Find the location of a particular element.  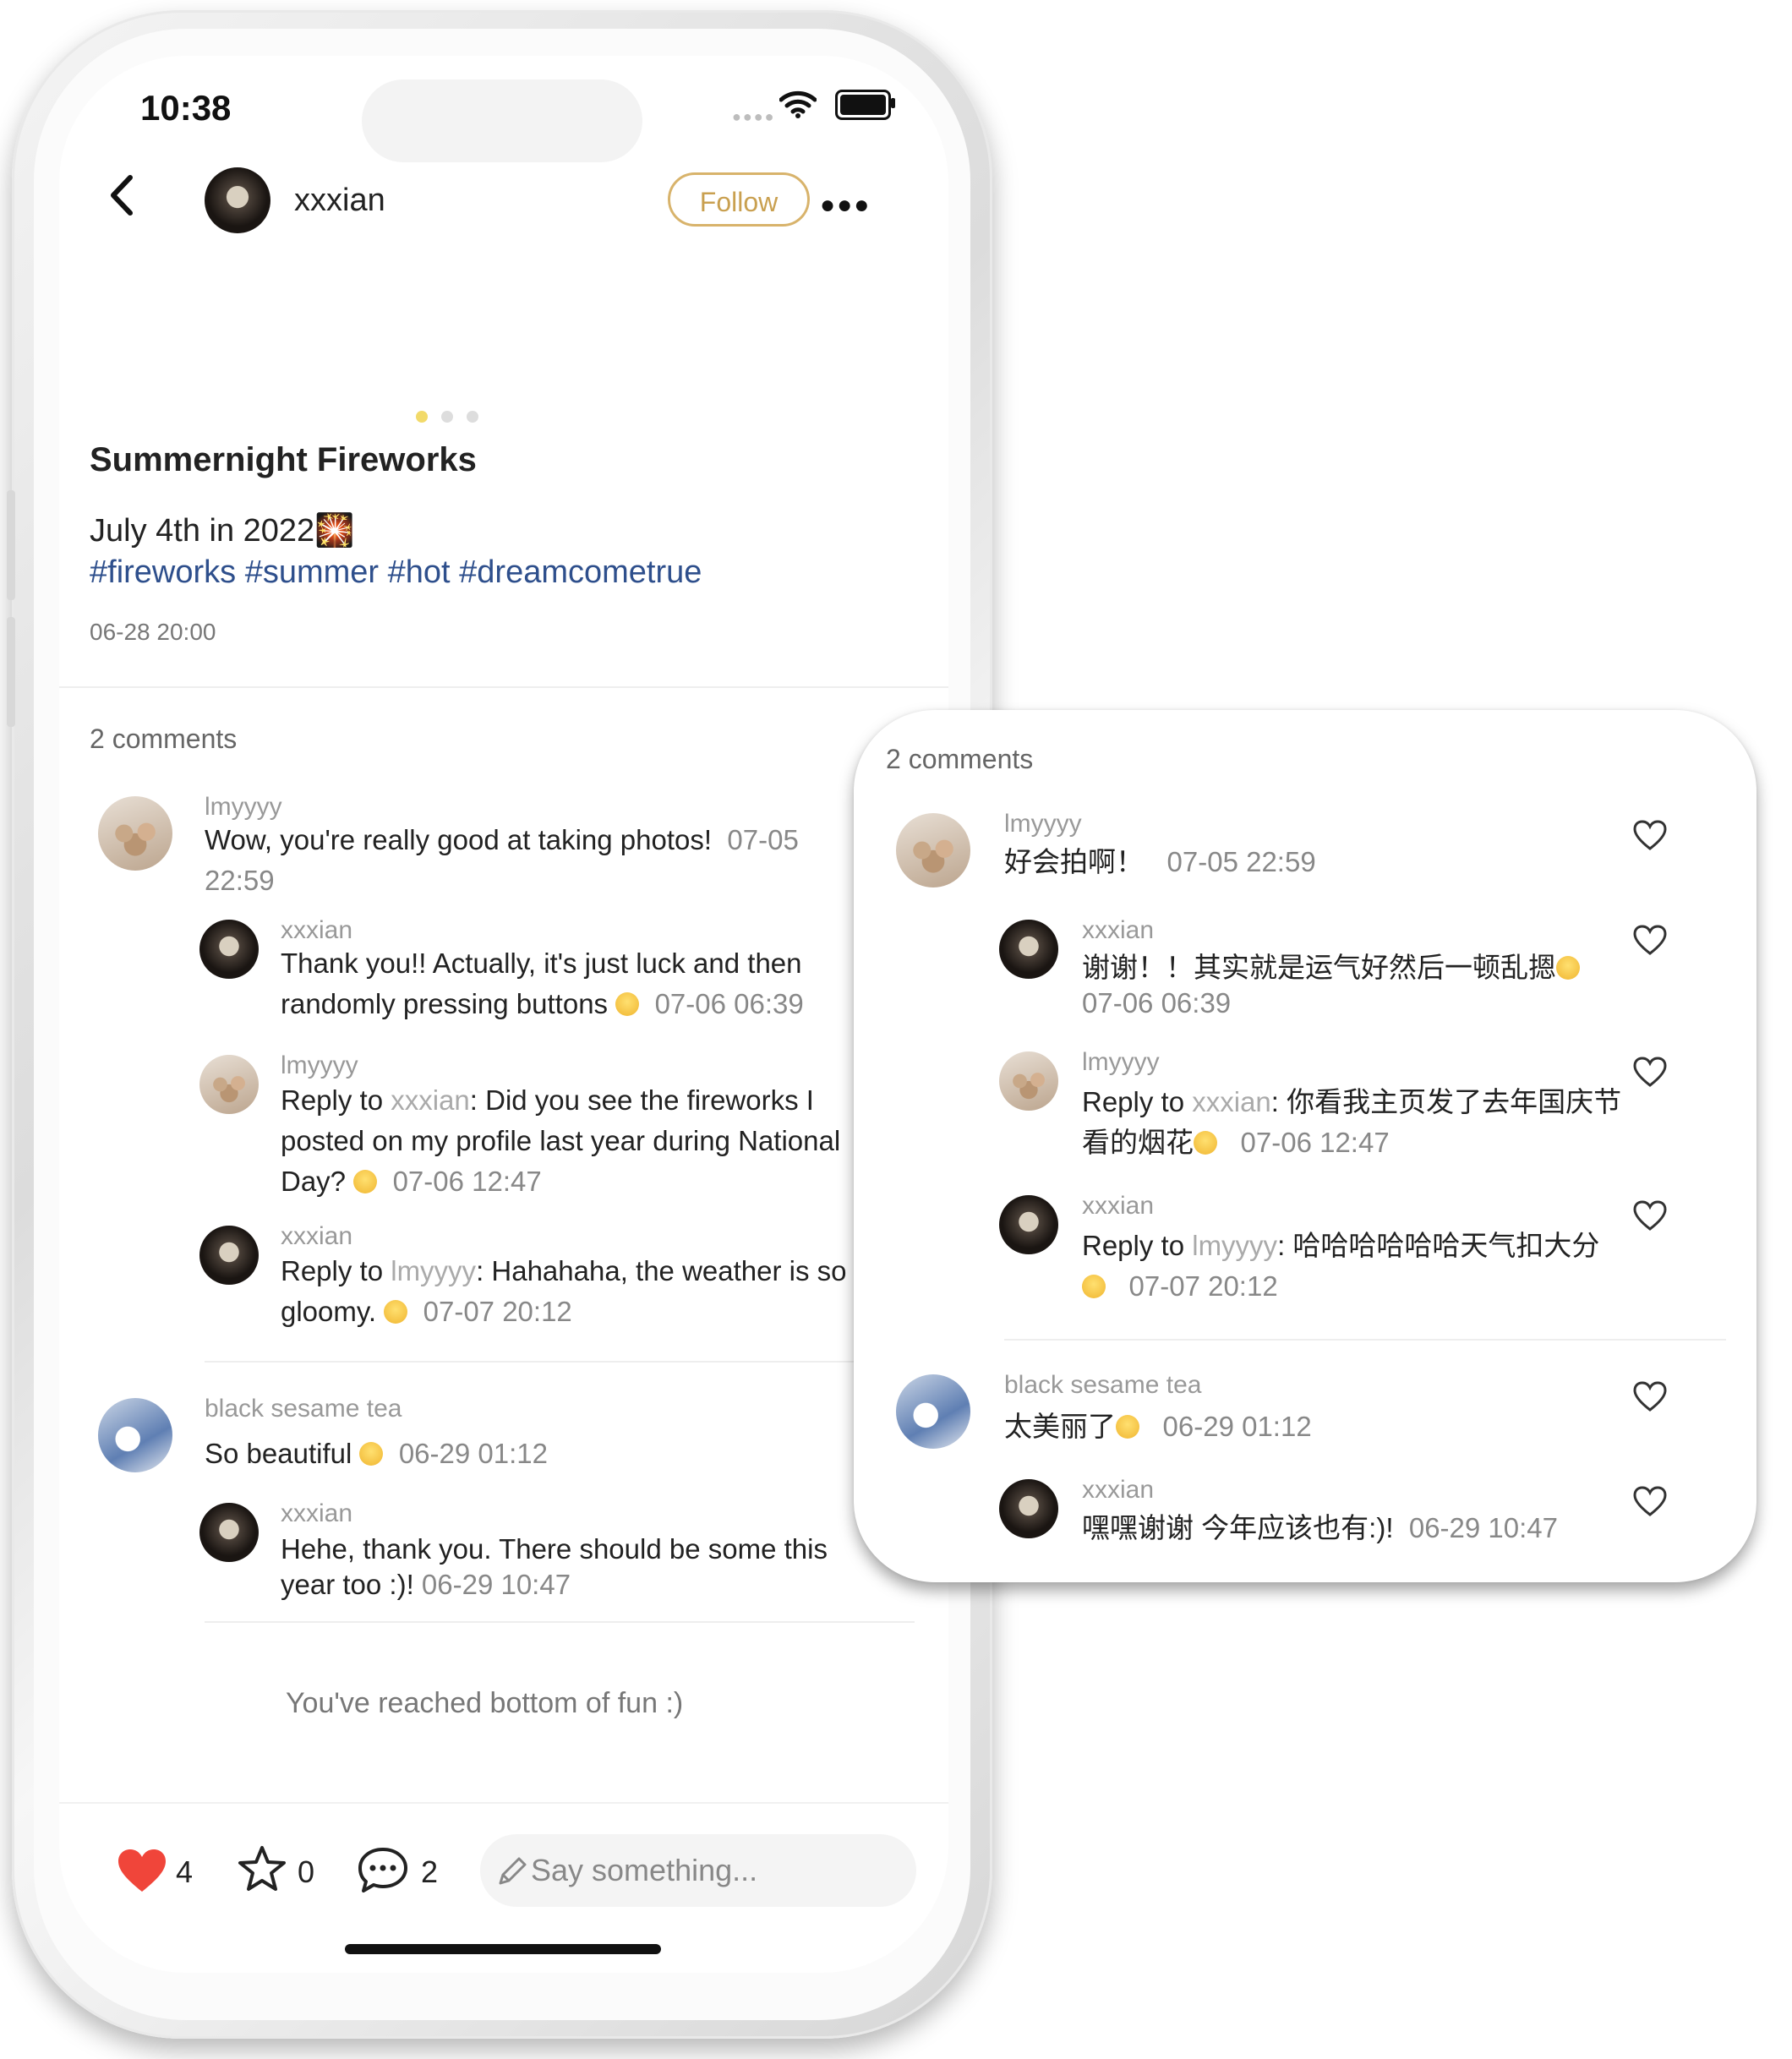

reply-body: : 哈哈哈哈哈哈天气扣大分 is located at coordinates (1438, 1245).